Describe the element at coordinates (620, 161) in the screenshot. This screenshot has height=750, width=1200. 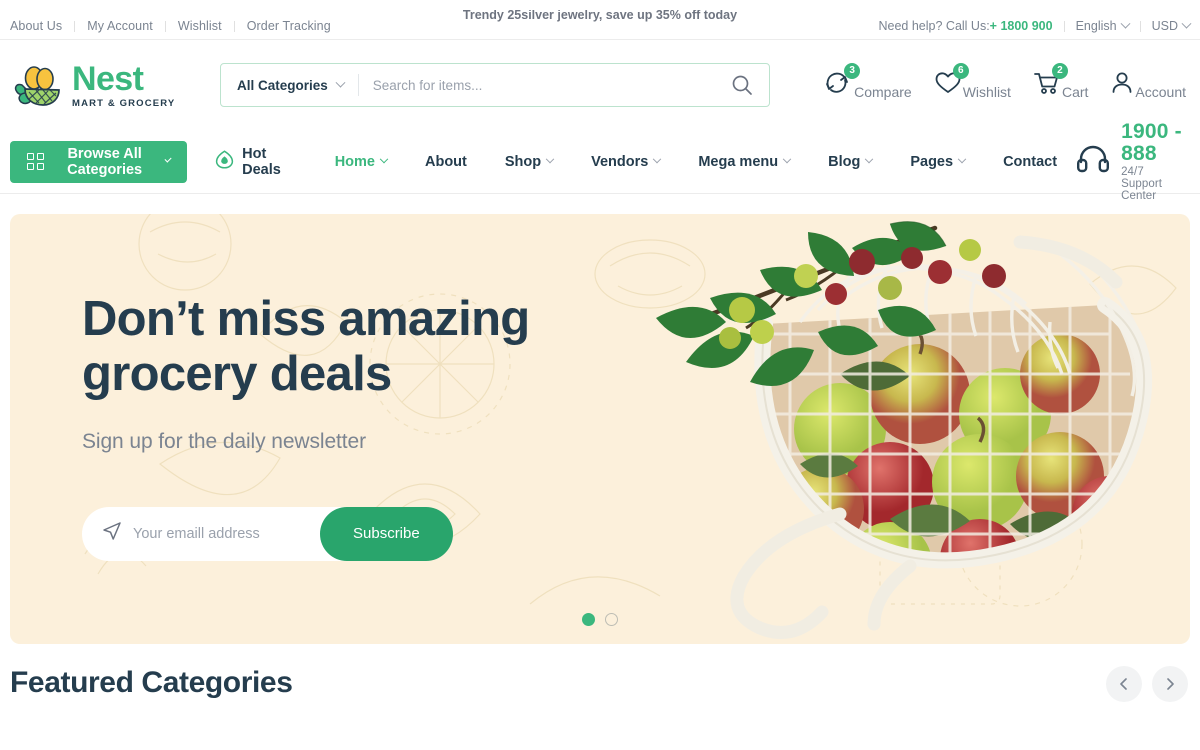
I see `menu-label: Vendors` at that location.